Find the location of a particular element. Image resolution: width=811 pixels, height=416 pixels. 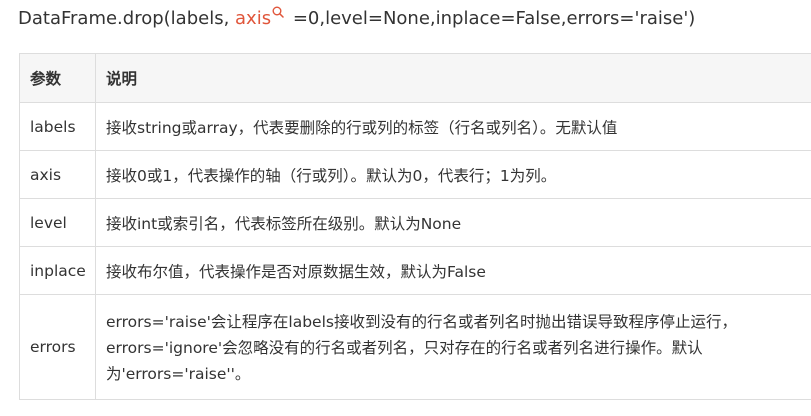

param-name: labels is located at coordinates (57, 126).